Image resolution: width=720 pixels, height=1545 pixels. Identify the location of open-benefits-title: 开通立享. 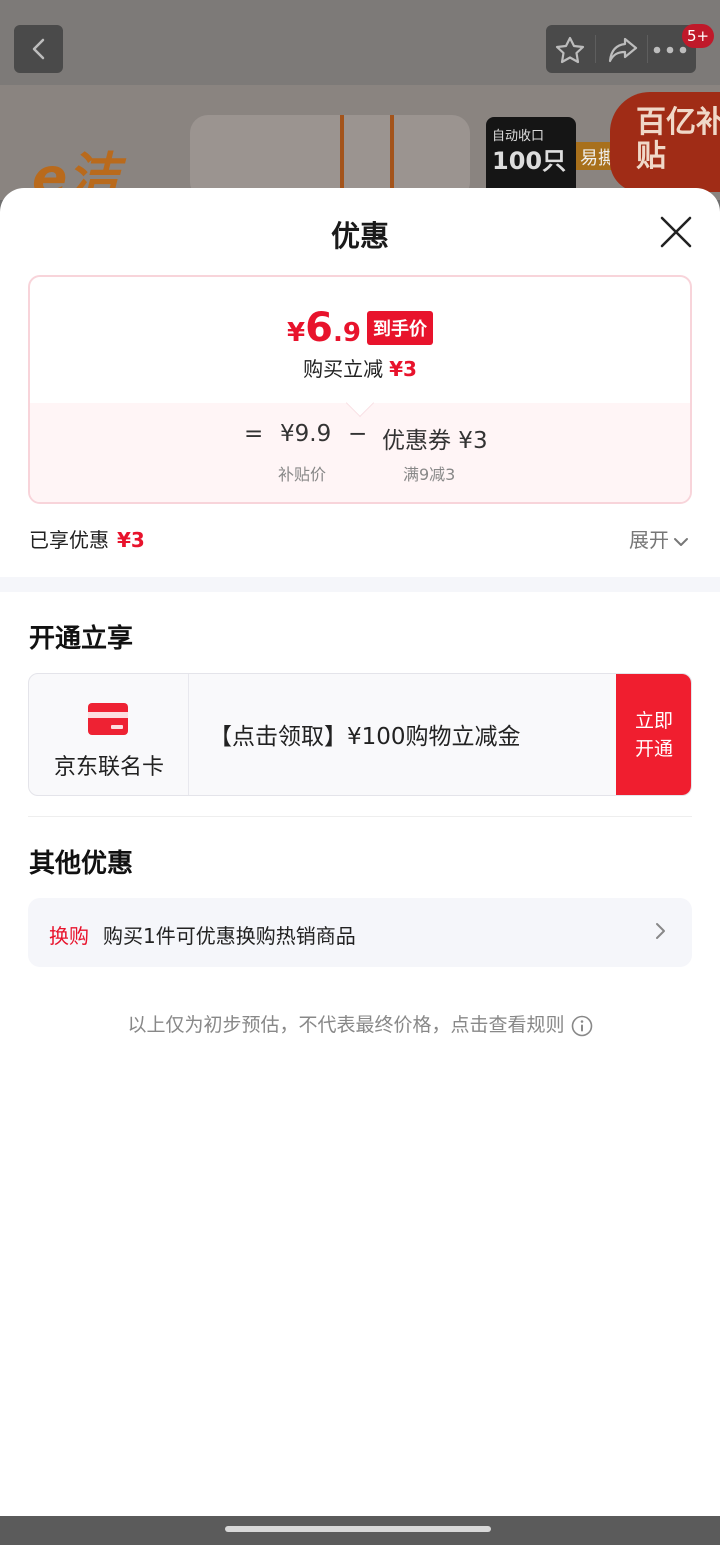
(81, 639).